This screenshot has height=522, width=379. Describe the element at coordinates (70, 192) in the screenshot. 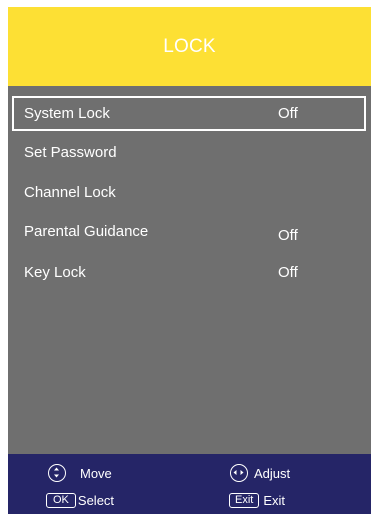

I see `menu-item-label: Channel Lock` at that location.